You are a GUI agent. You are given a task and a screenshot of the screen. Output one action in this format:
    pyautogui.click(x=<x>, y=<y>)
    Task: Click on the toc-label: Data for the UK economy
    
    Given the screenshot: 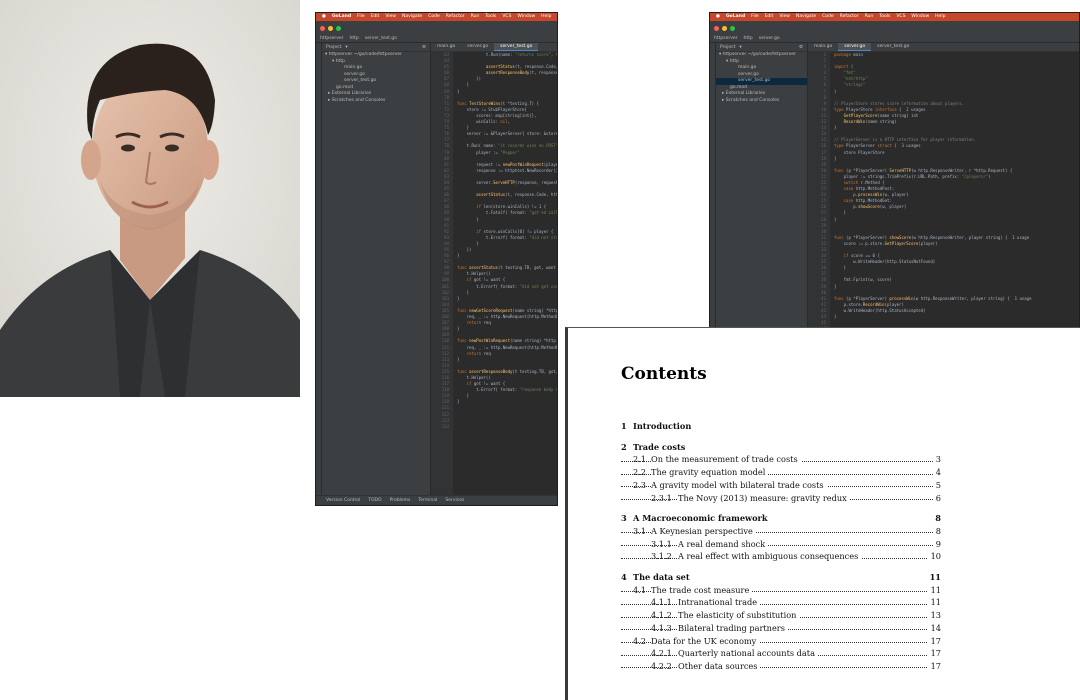 What is the action you would take?
    pyautogui.click(x=705, y=640)
    